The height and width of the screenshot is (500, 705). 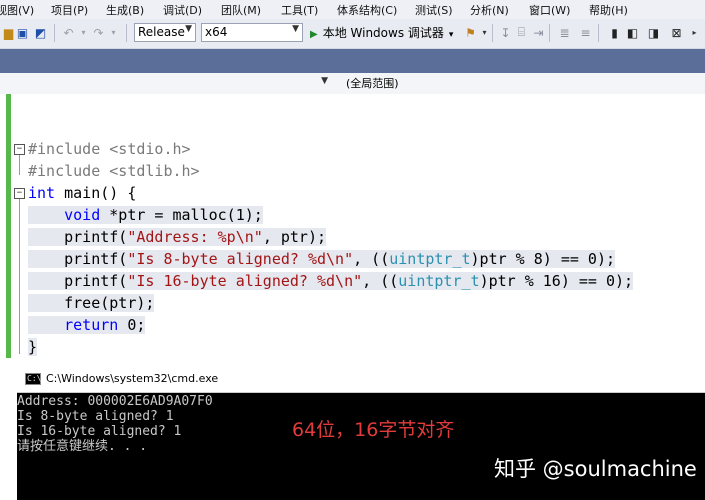 What do you see at coordinates (549, 10) in the screenshot?
I see `menu-window: 窗口(W)` at bounding box center [549, 10].